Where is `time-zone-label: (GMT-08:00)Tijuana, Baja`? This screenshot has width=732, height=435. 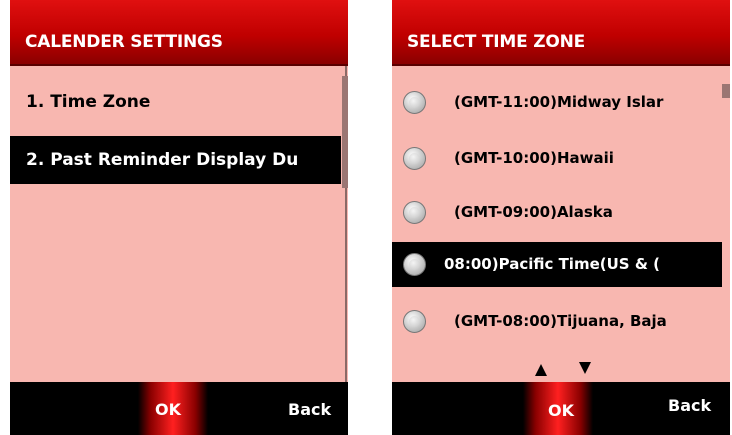
time-zone-label: (GMT-08:00)Tijuana, Baja is located at coordinates (560, 321).